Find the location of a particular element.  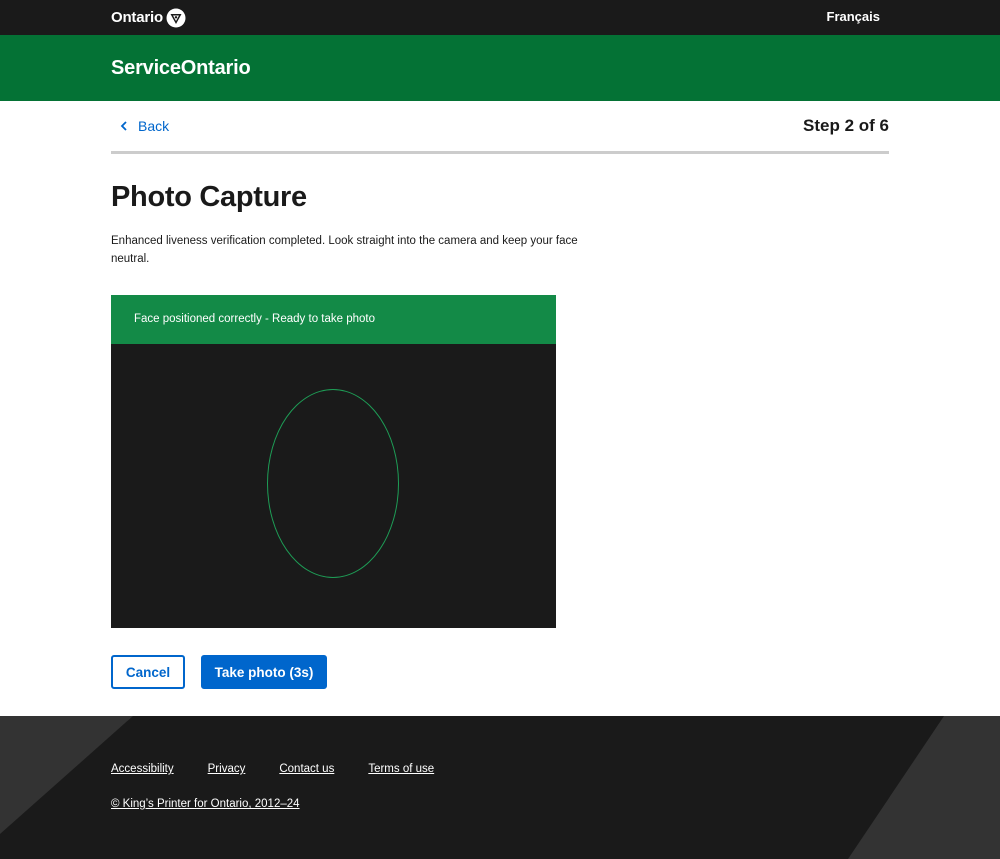

ontario-logo: Ontario is located at coordinates (148, 17).